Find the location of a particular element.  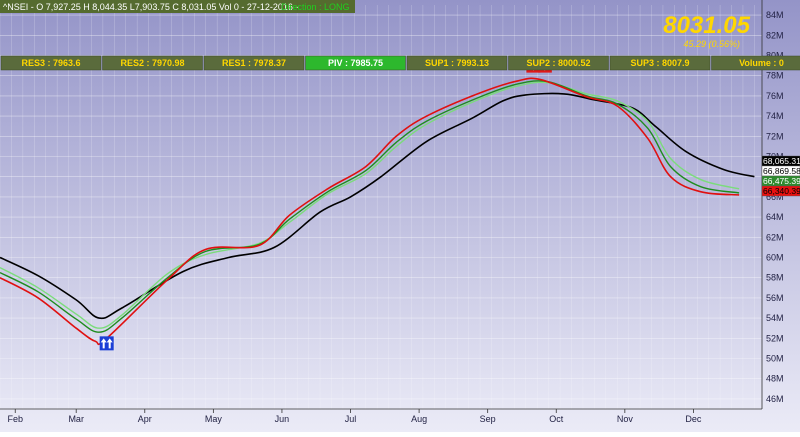

y-tick-label: 60M is located at coordinates (775, 258).